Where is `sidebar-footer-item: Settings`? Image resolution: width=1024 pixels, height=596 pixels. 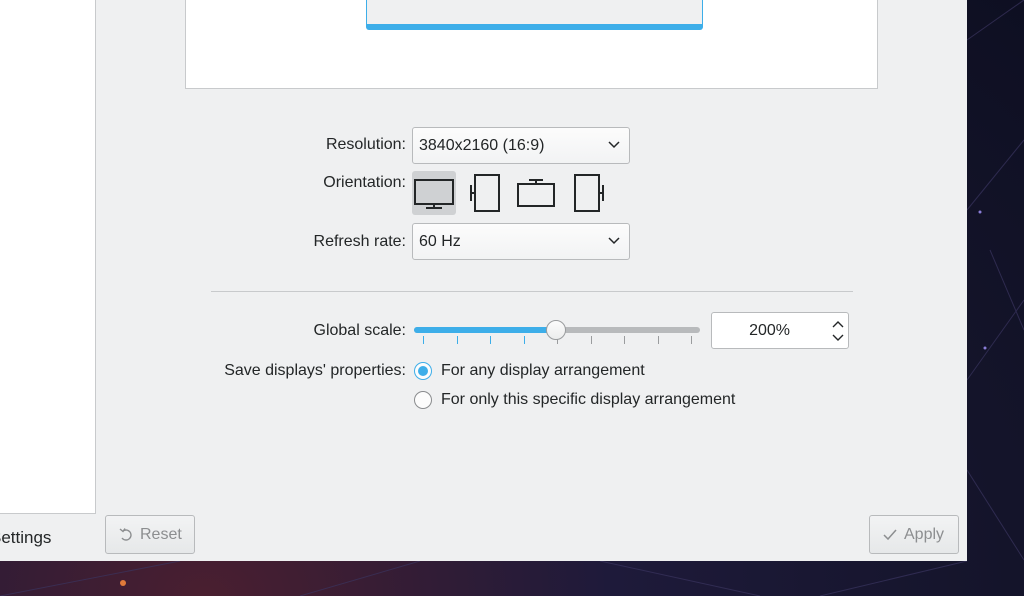
sidebar-footer-item: Settings is located at coordinates (48, 537).